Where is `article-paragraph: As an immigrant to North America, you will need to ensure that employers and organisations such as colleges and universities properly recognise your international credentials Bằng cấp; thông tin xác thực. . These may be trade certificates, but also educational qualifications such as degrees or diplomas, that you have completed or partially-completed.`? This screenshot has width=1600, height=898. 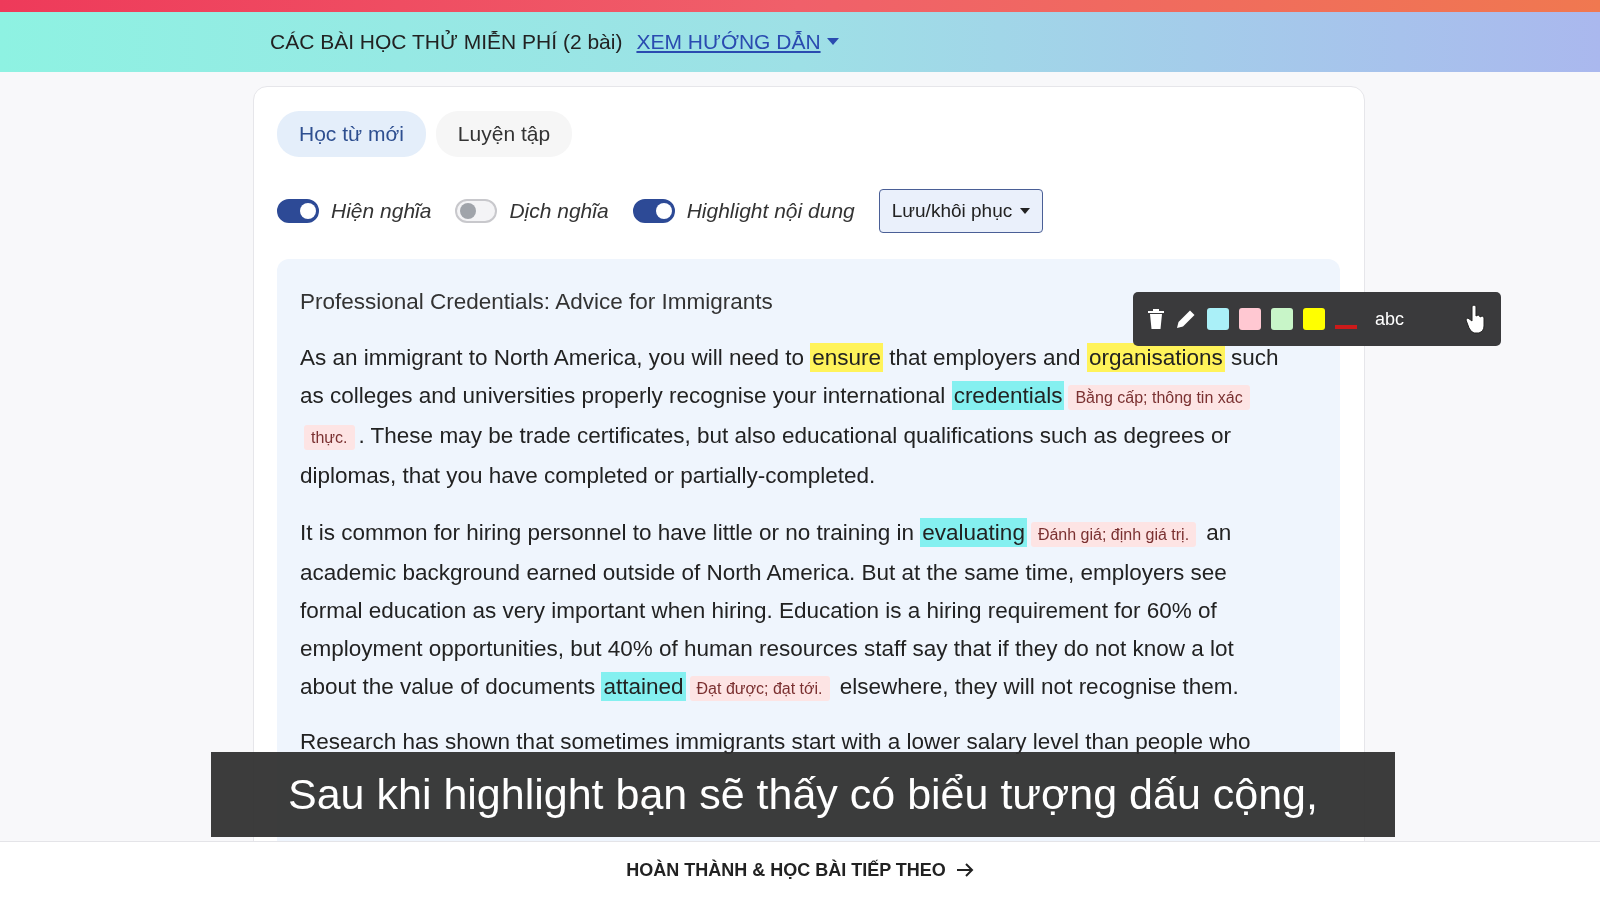
article-paragraph: As an immigrant to North America, you will need to ensure that employers and organisations such as colleges and universities properly recognise your international credentials Bằng cấp; thông tin xác thực. . These may be trade certificates, but also educational qualifications such as degrees or diplomas, that you have completed or partially-completed. is located at coordinates (790, 416).